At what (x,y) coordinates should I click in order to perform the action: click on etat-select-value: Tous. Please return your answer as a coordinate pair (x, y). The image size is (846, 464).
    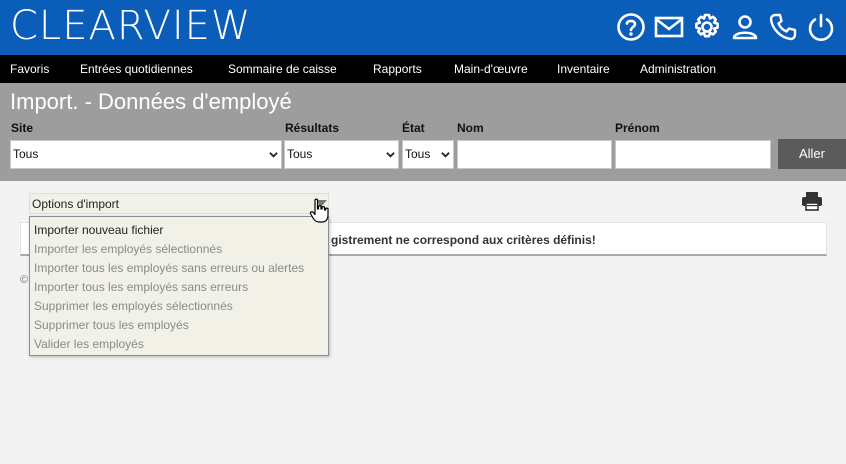
    Looking at the image, I should click on (418, 154).